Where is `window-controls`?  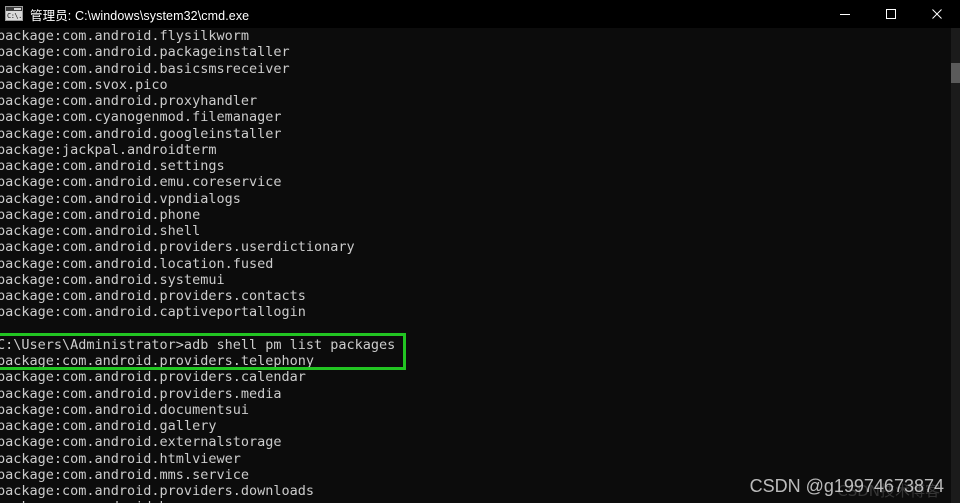
window-controls is located at coordinates (891, 14).